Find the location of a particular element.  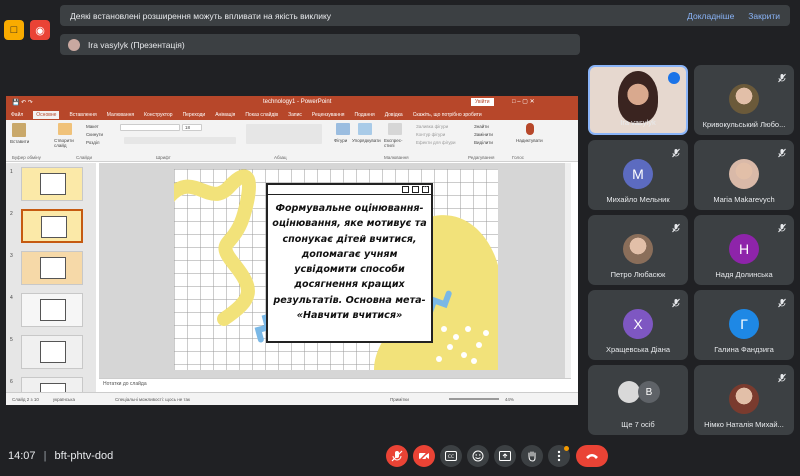

sign-in-button: Увійти is located at coordinates (482, 102).